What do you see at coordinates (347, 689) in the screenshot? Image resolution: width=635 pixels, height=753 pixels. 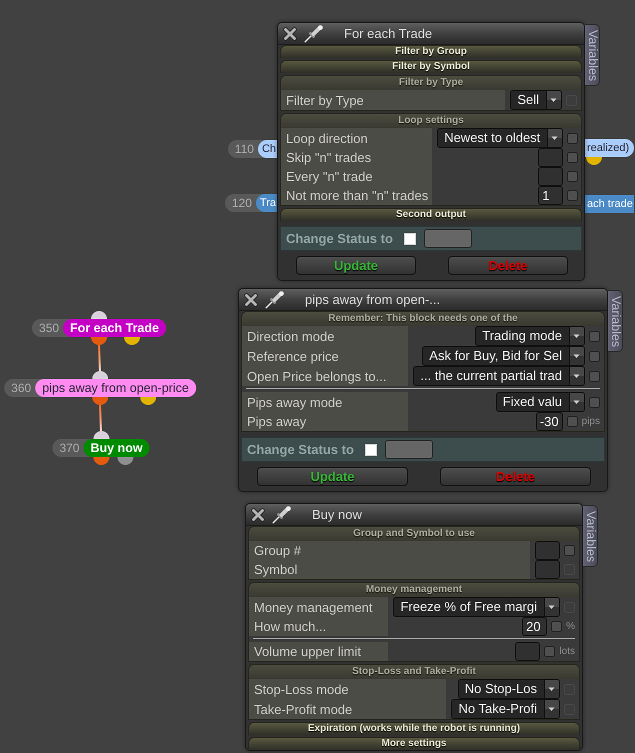 I see `field-label: Stop-Loss mode` at bounding box center [347, 689].